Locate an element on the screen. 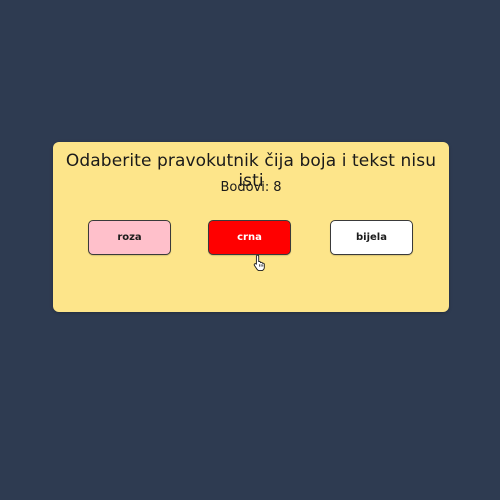 This screenshot has width=500, height=500. color-option-label: bijela is located at coordinates (371, 237).